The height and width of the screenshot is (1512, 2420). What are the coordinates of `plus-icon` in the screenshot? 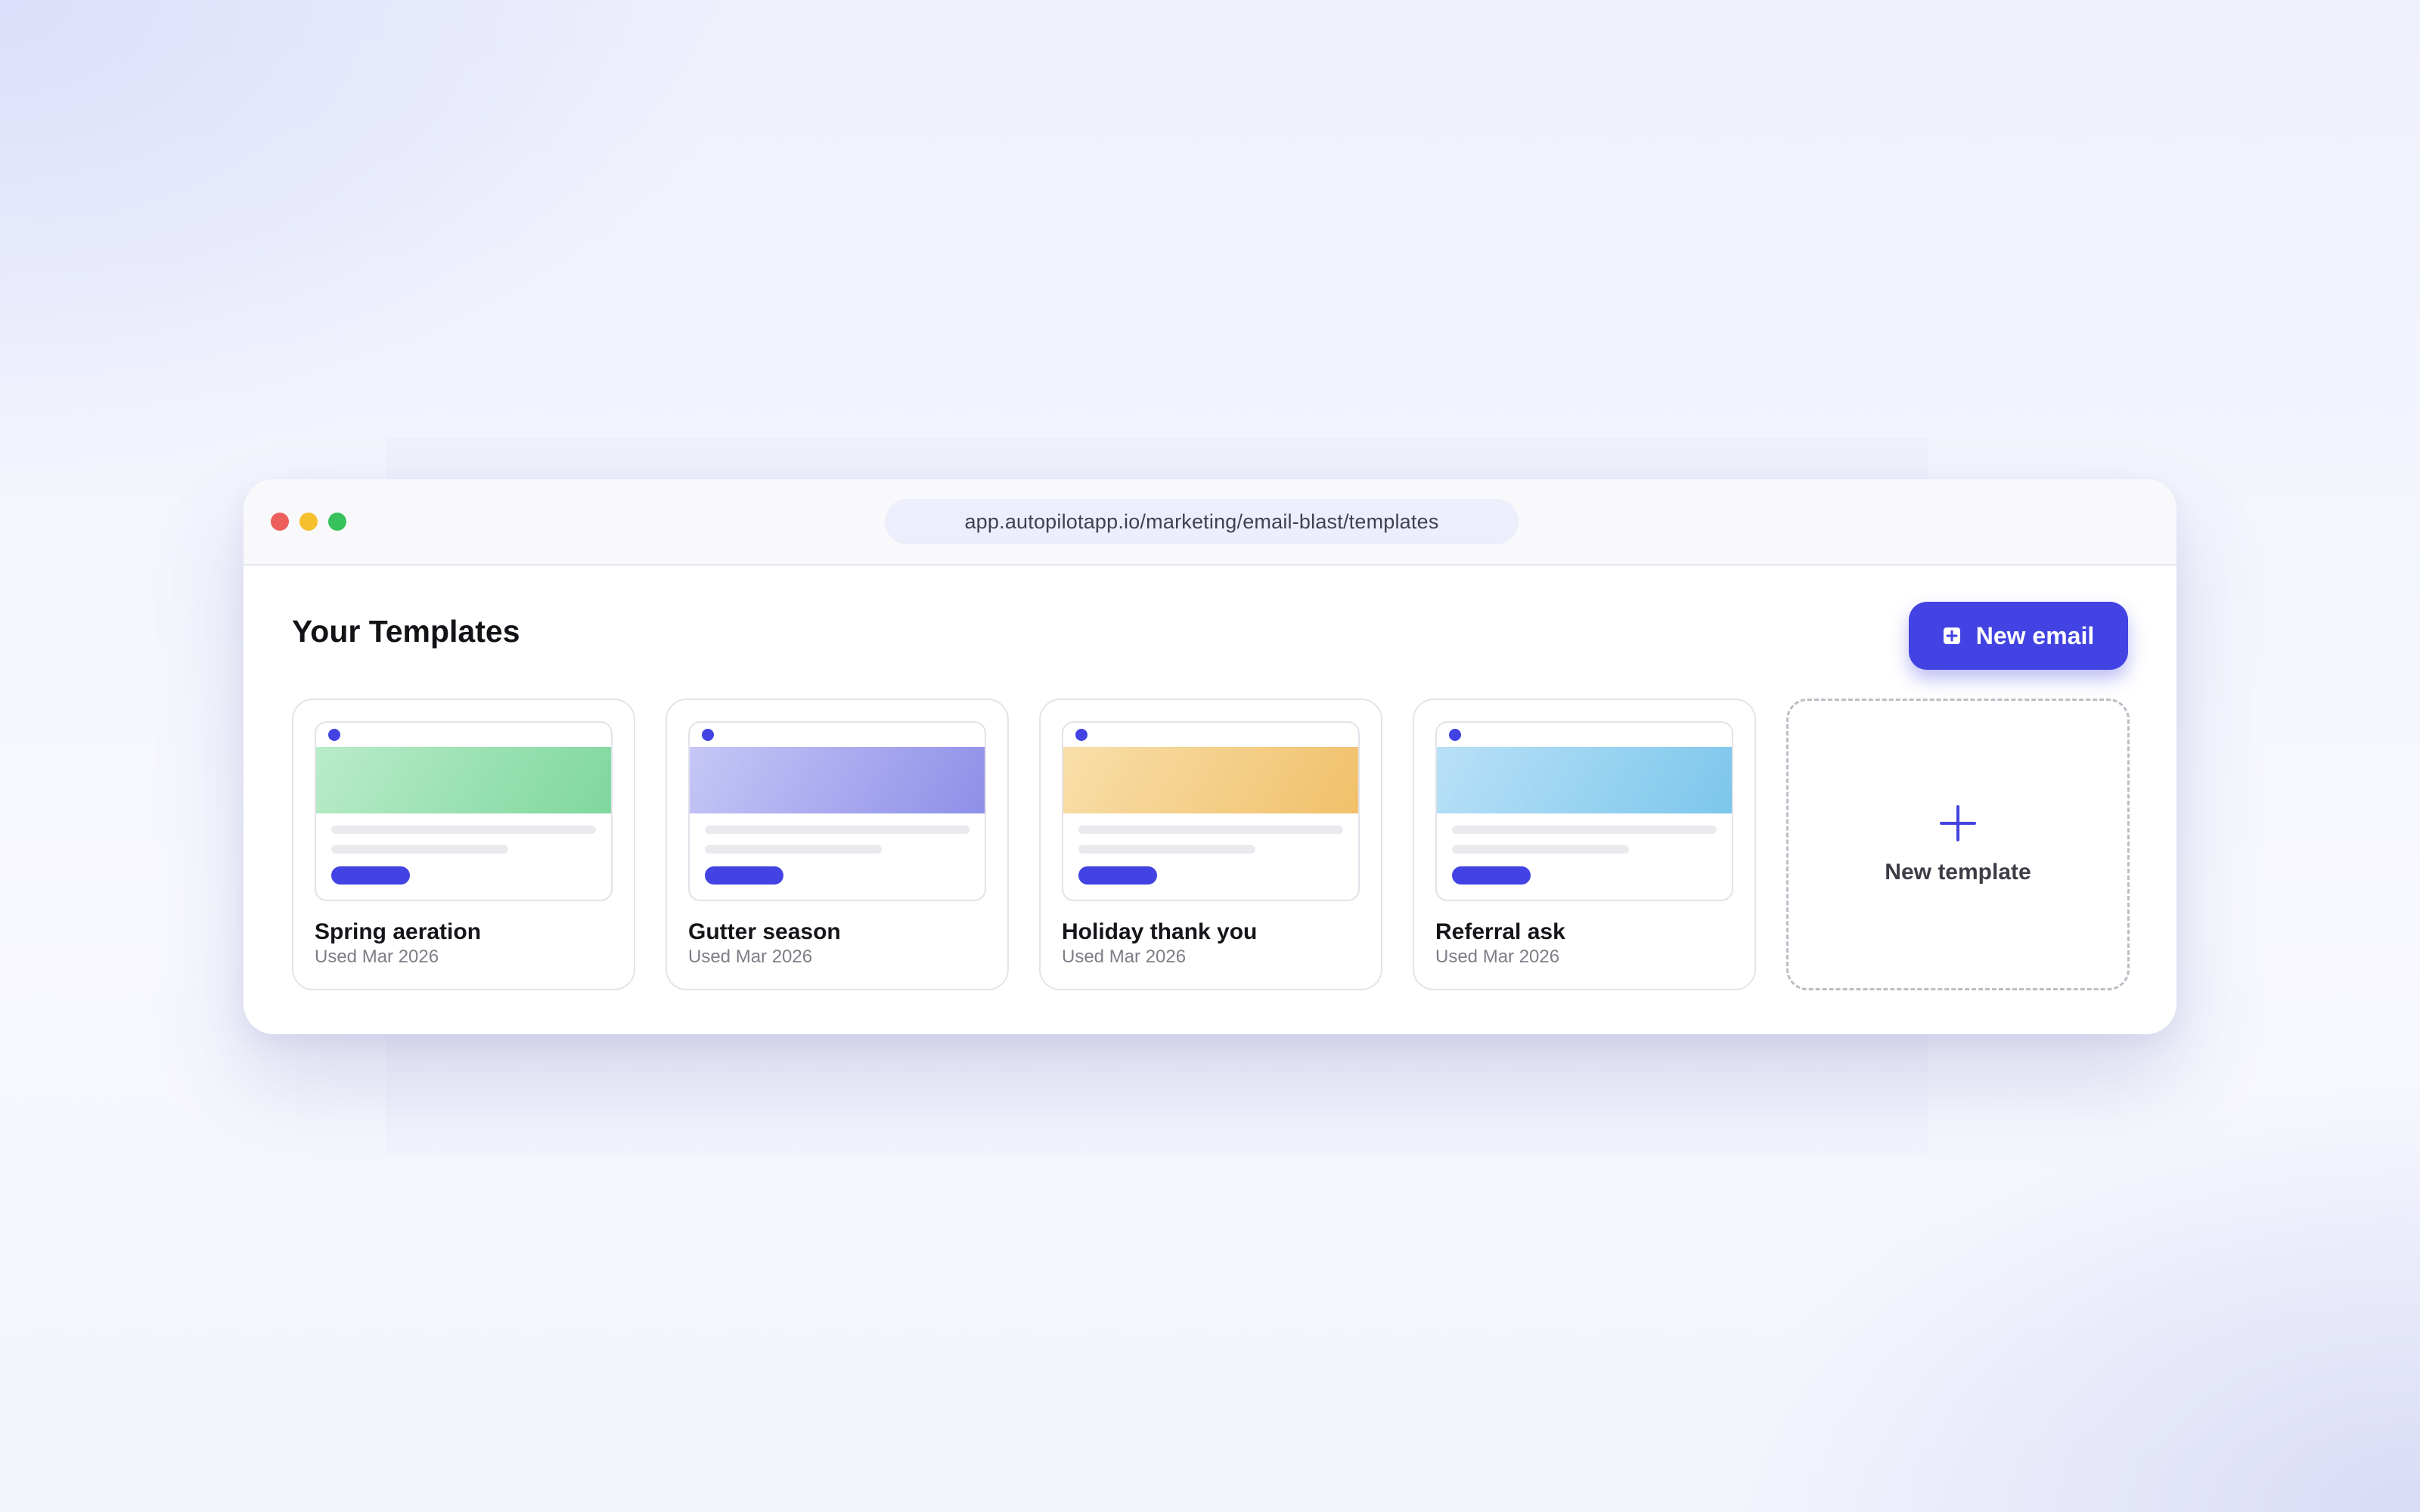 It's located at (1958, 823).